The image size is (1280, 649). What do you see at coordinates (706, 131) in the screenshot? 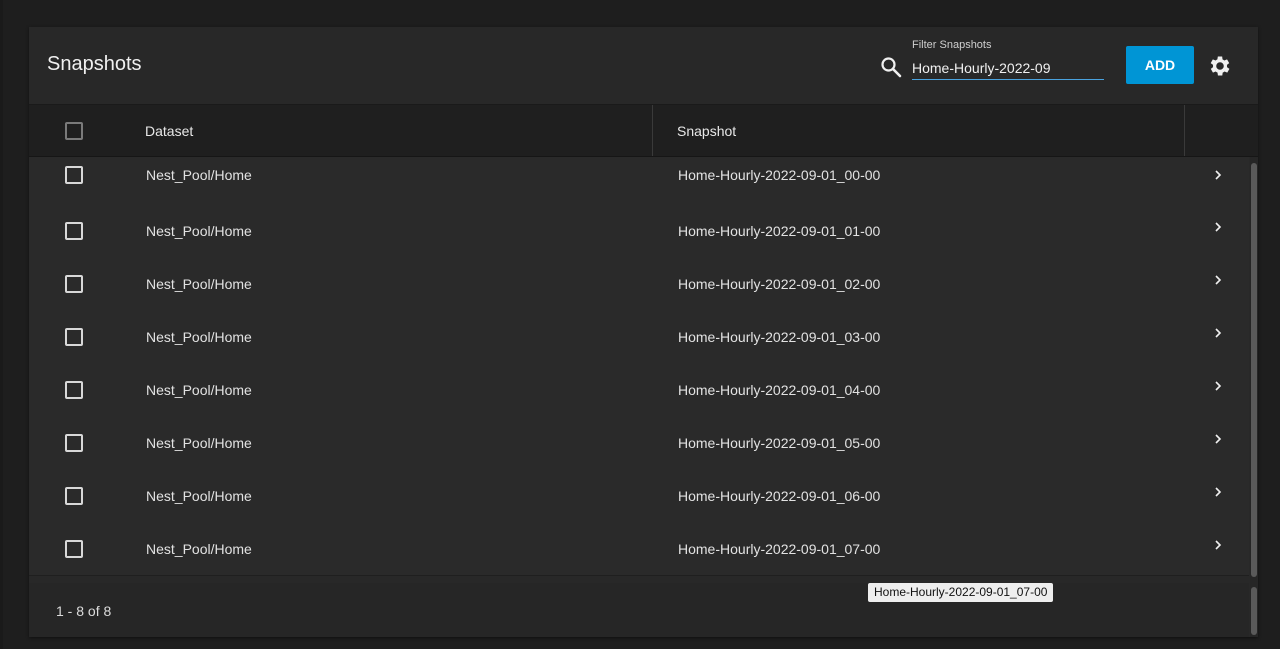
I see `column-header-snapshot: Snapshot` at bounding box center [706, 131].